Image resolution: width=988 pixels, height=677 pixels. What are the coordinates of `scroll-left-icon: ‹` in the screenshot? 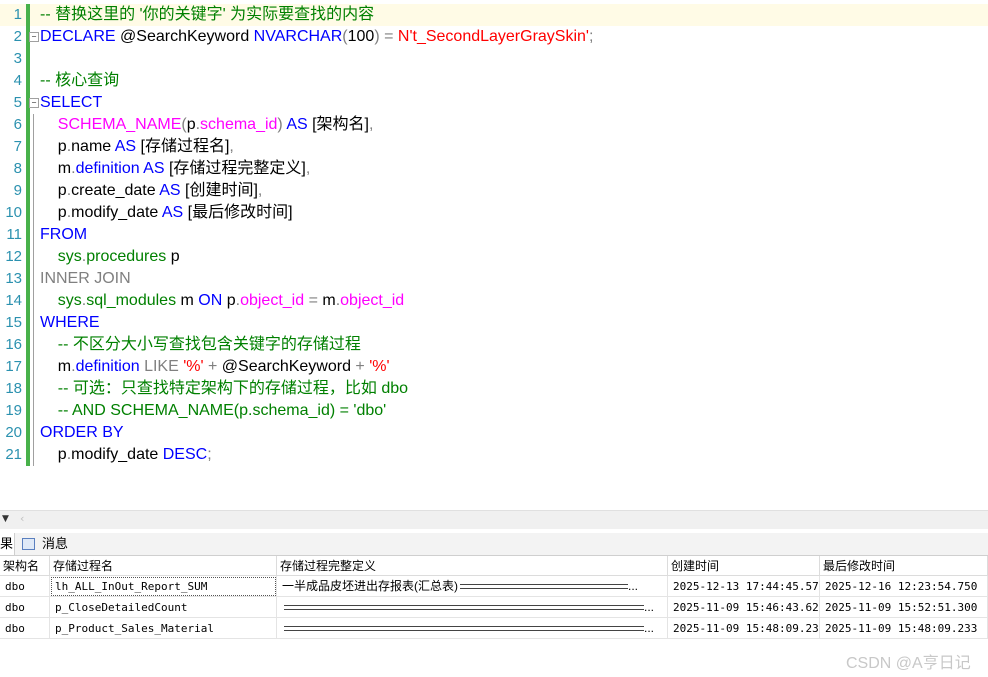 It's located at (22, 518).